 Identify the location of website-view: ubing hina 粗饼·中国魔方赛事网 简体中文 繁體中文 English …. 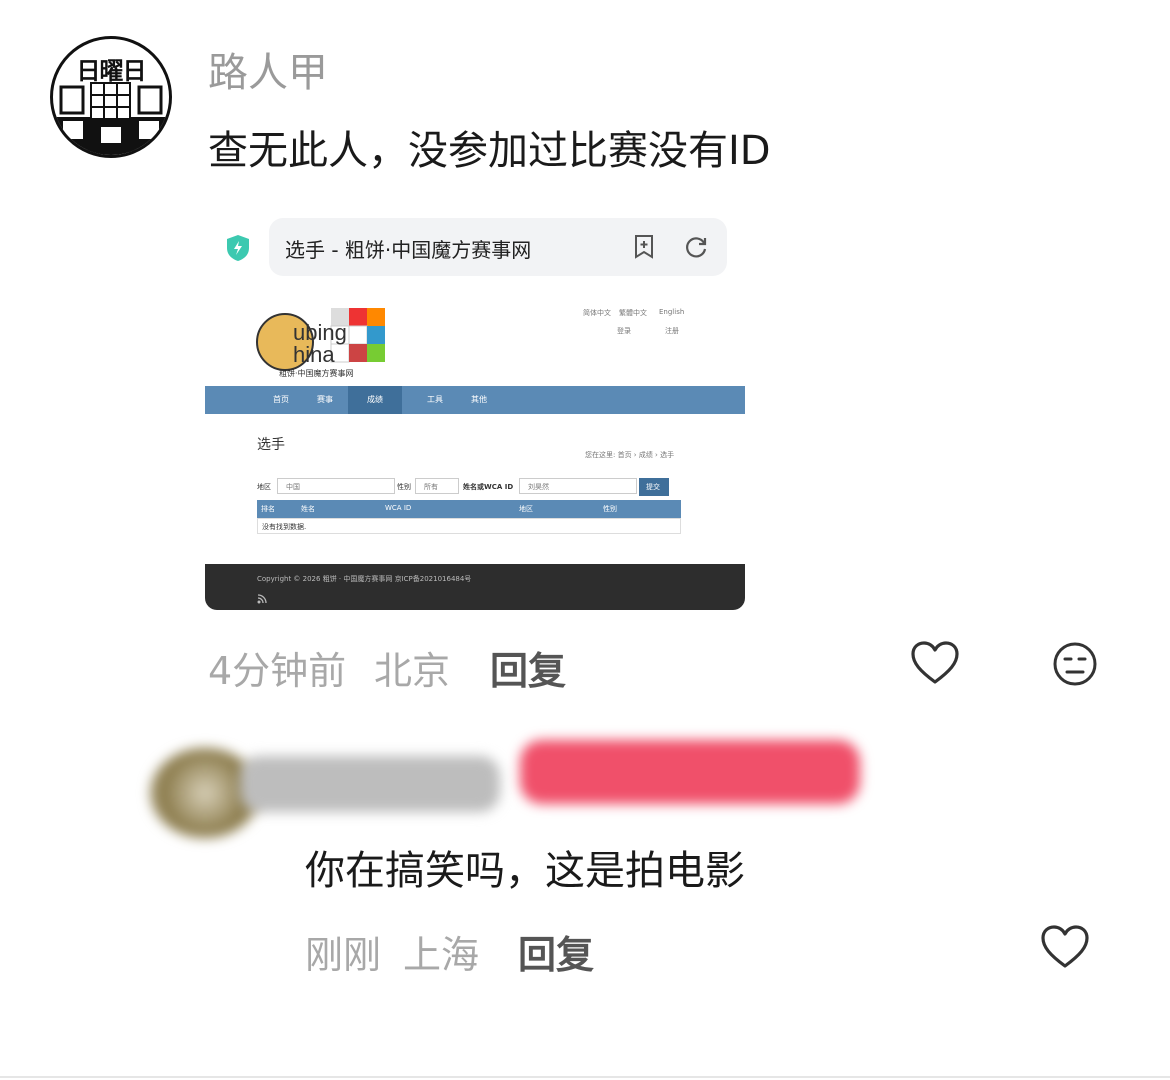
(475, 450).